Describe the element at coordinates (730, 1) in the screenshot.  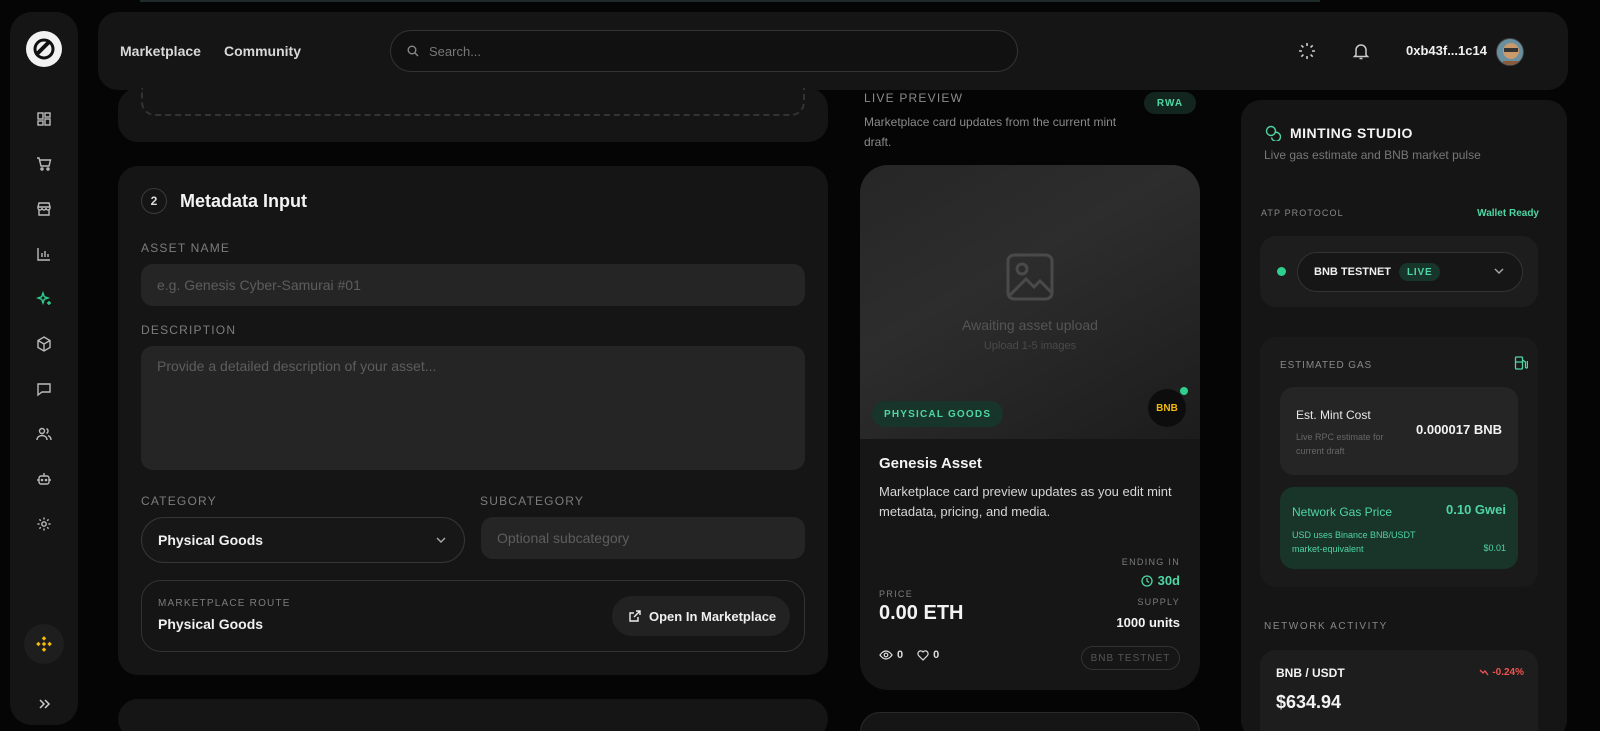
I see `top-accent-line` at that location.